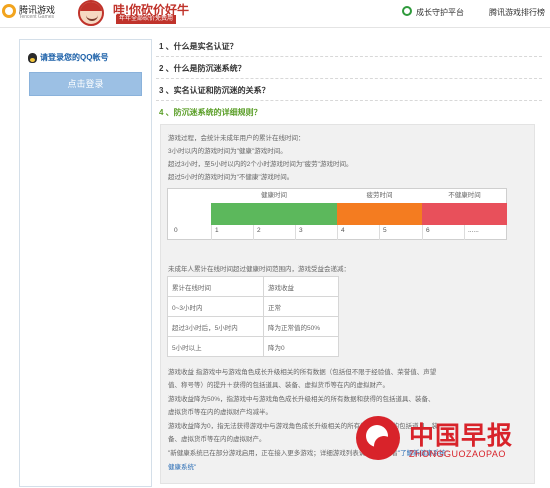 Image resolution: width=550 pixels, height=488 pixels. I want to click on table-cell: 降为0, so click(301, 346).